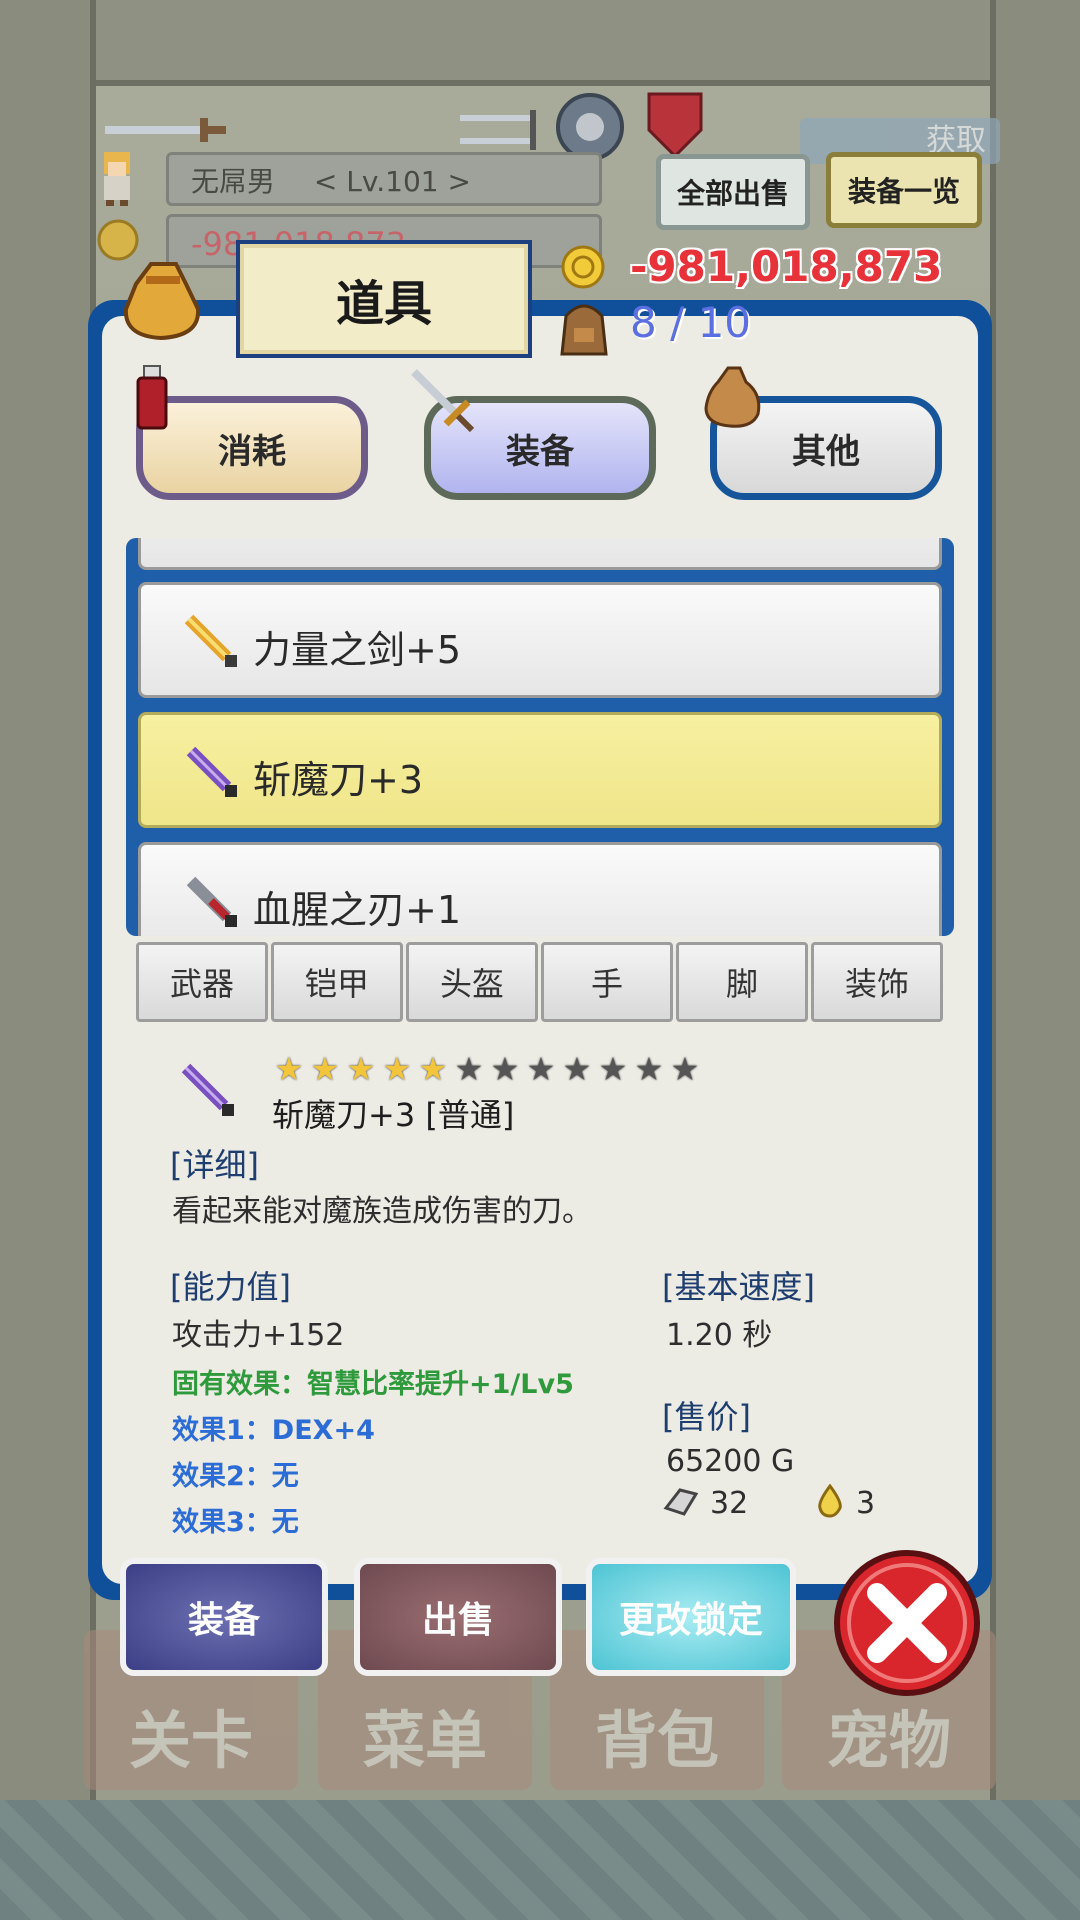 This screenshot has width=1080, height=1920. Describe the element at coordinates (472, 982) in the screenshot. I see `slot-tab-helmet: 头盔` at that location.